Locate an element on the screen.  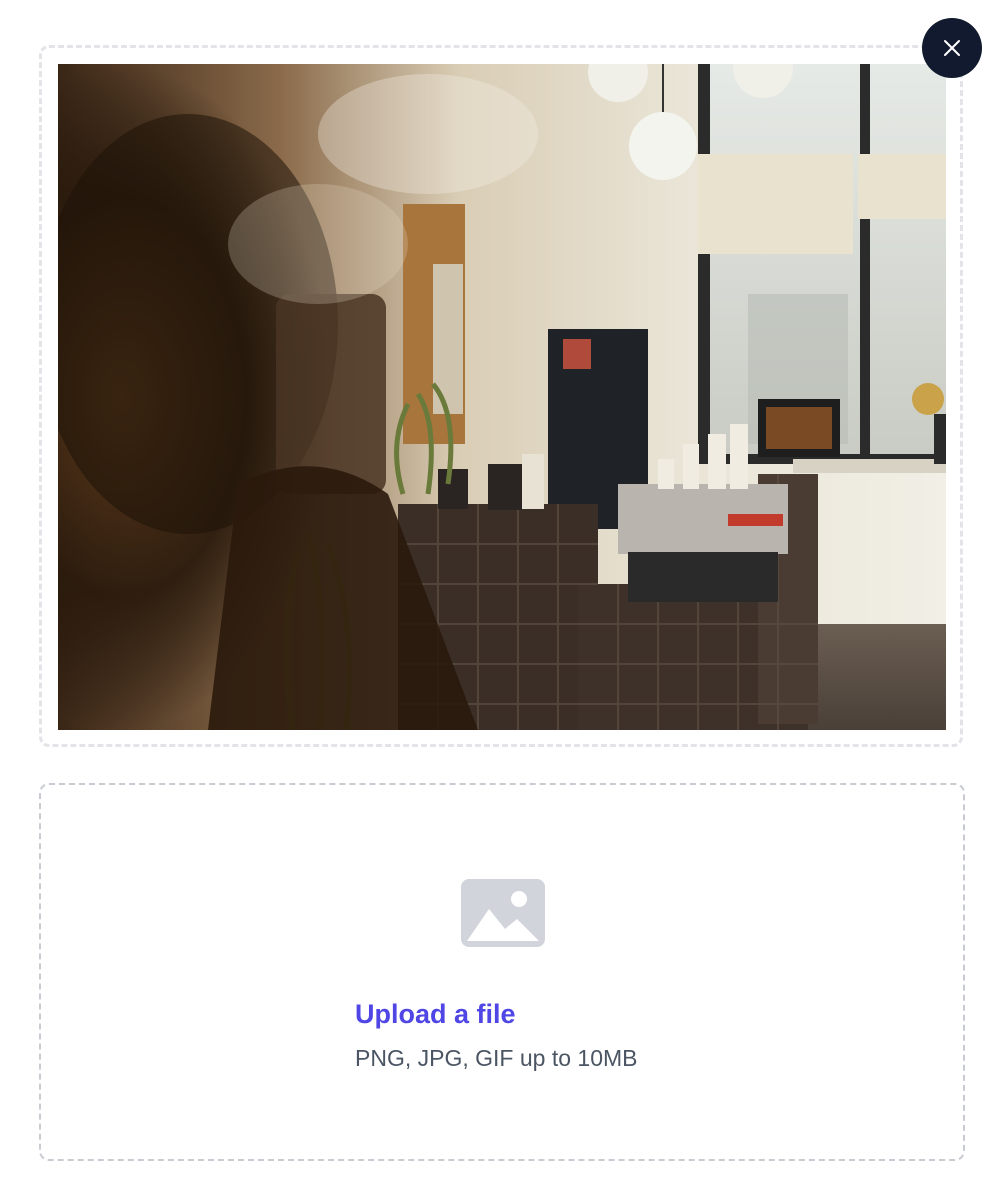
close-button is located at coordinates (952, 48).